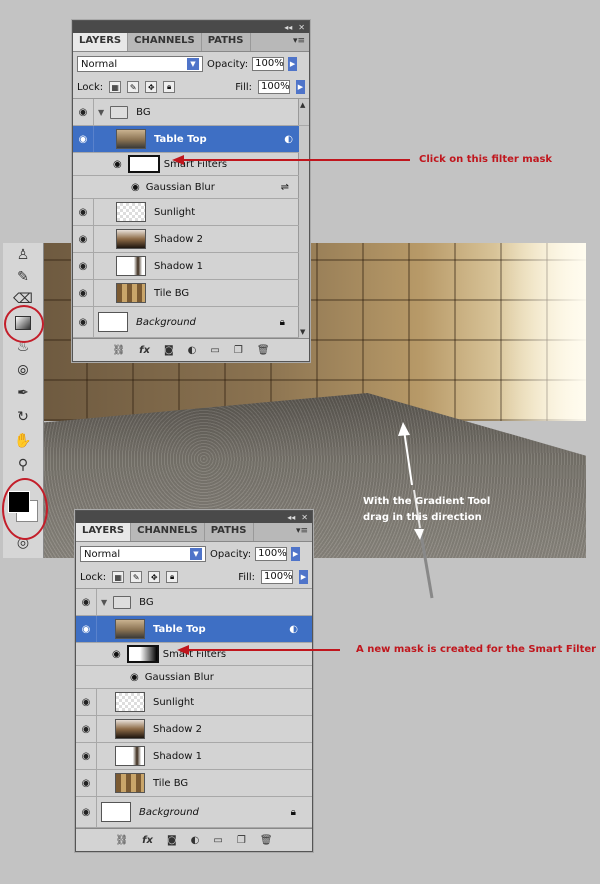 Image resolution: width=600 pixels, height=884 pixels. I want to click on hand-tool-icon: ✋, so click(23, 441).